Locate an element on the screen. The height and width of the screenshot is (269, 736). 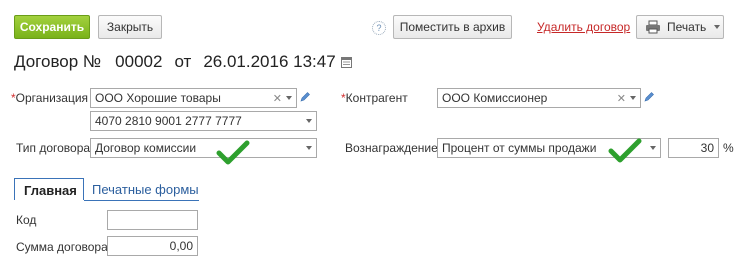
doc-datetime: 26.01.2016 13:47 is located at coordinates (269, 61).